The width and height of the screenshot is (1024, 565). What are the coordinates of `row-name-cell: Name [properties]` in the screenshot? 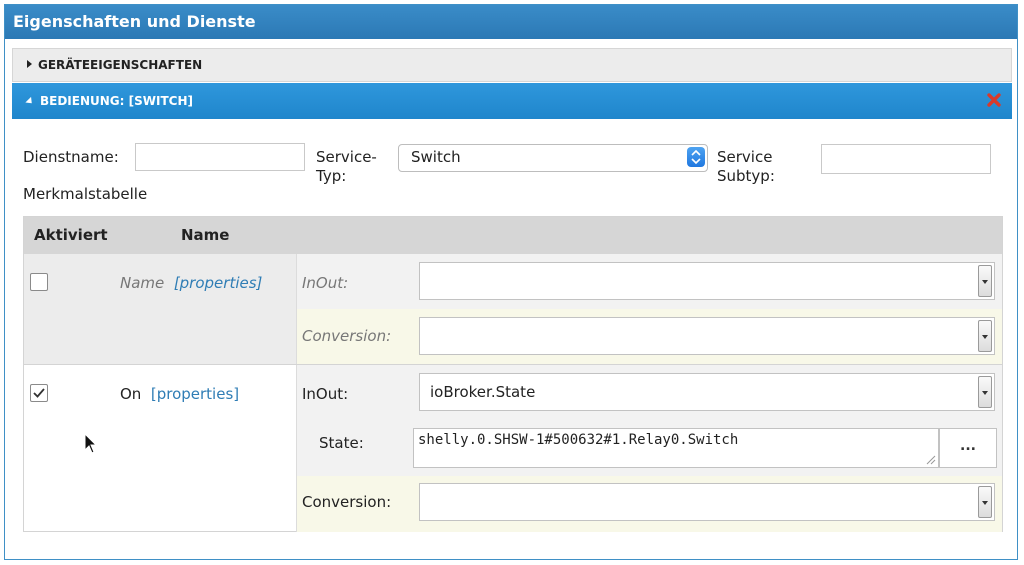 It's located at (191, 283).